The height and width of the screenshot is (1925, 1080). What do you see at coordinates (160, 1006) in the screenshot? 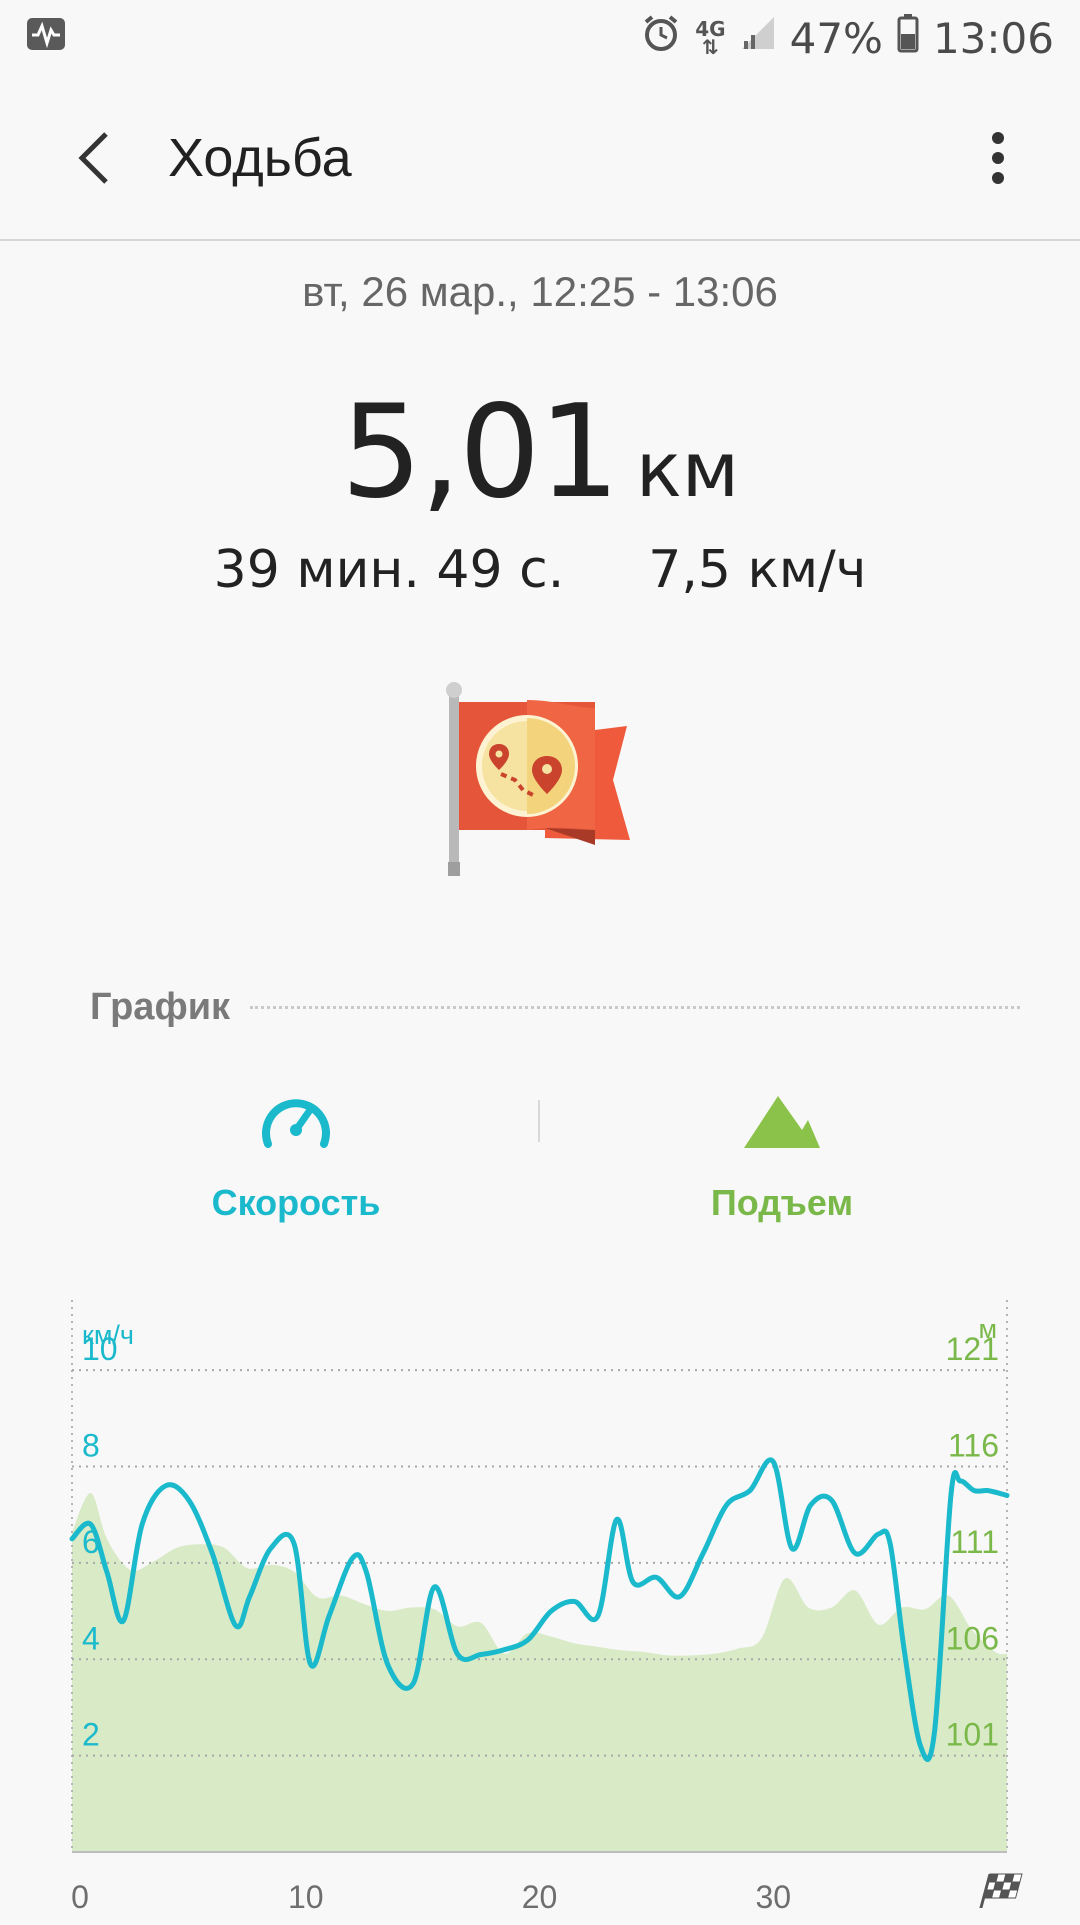
I see `chart-section-label: График` at bounding box center [160, 1006].